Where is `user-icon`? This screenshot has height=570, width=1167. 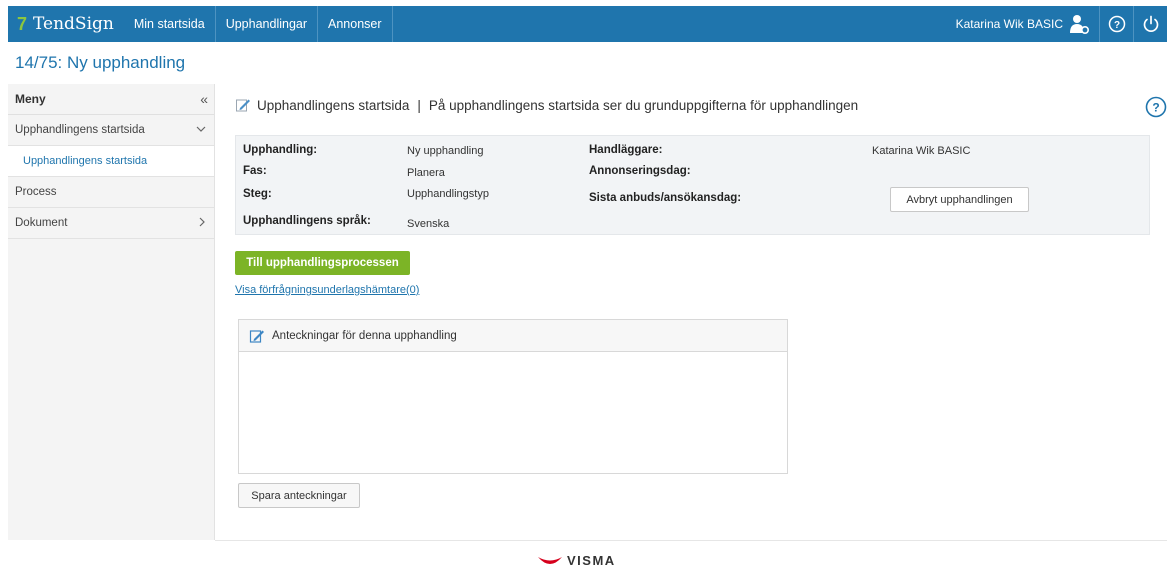 user-icon is located at coordinates (1079, 24).